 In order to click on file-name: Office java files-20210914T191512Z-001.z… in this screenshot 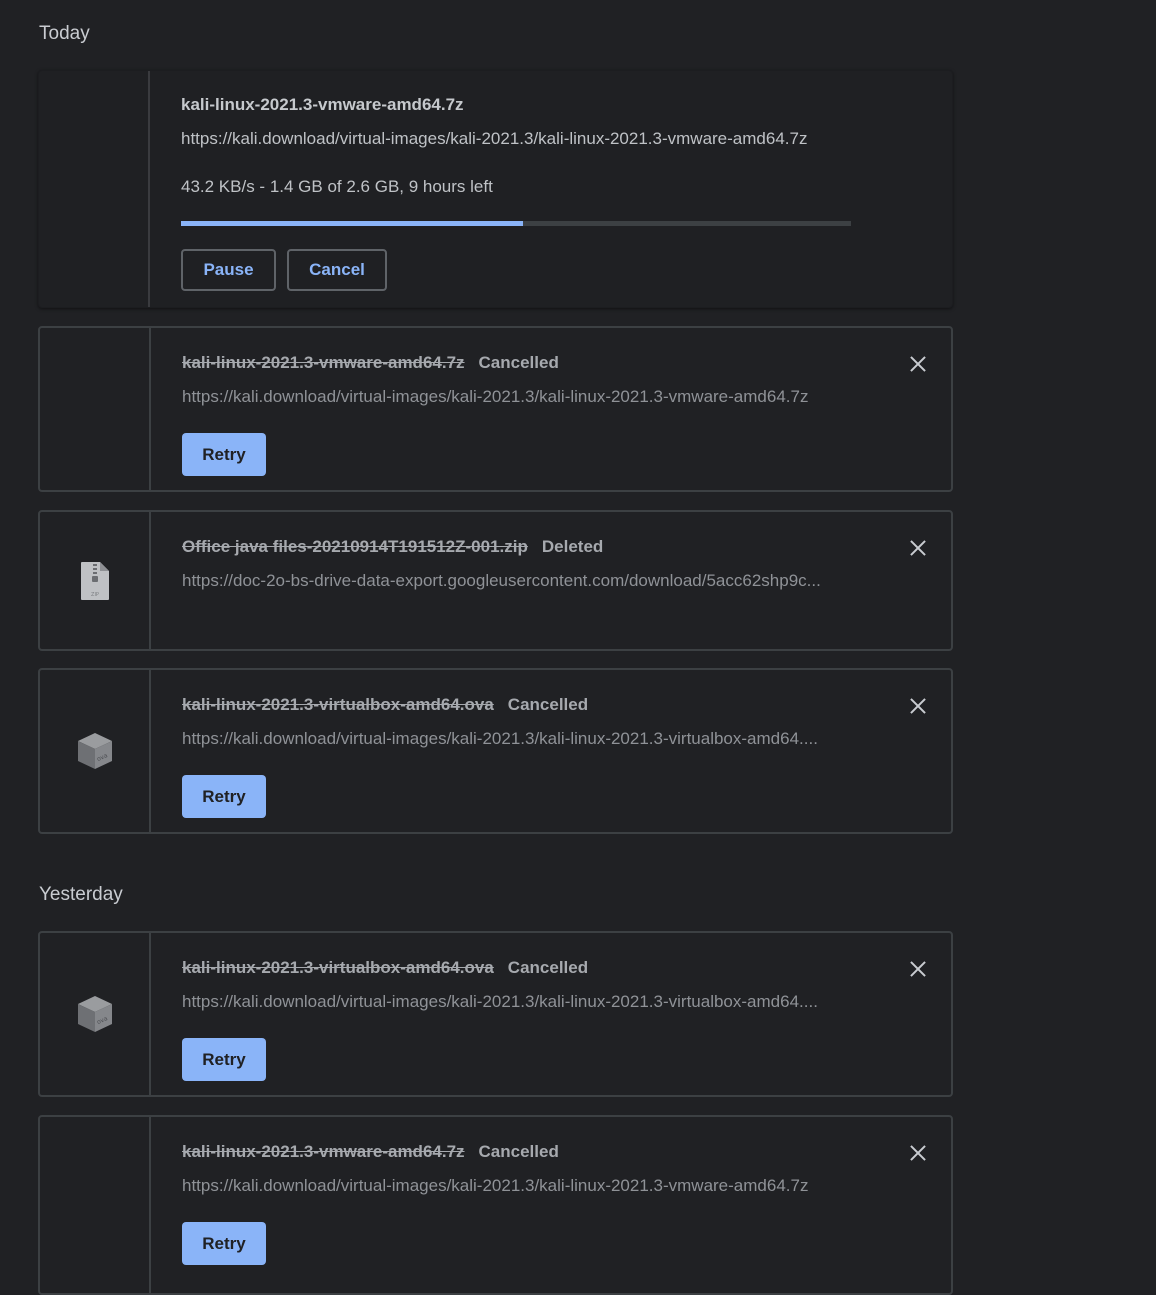, I will do `click(355, 546)`.